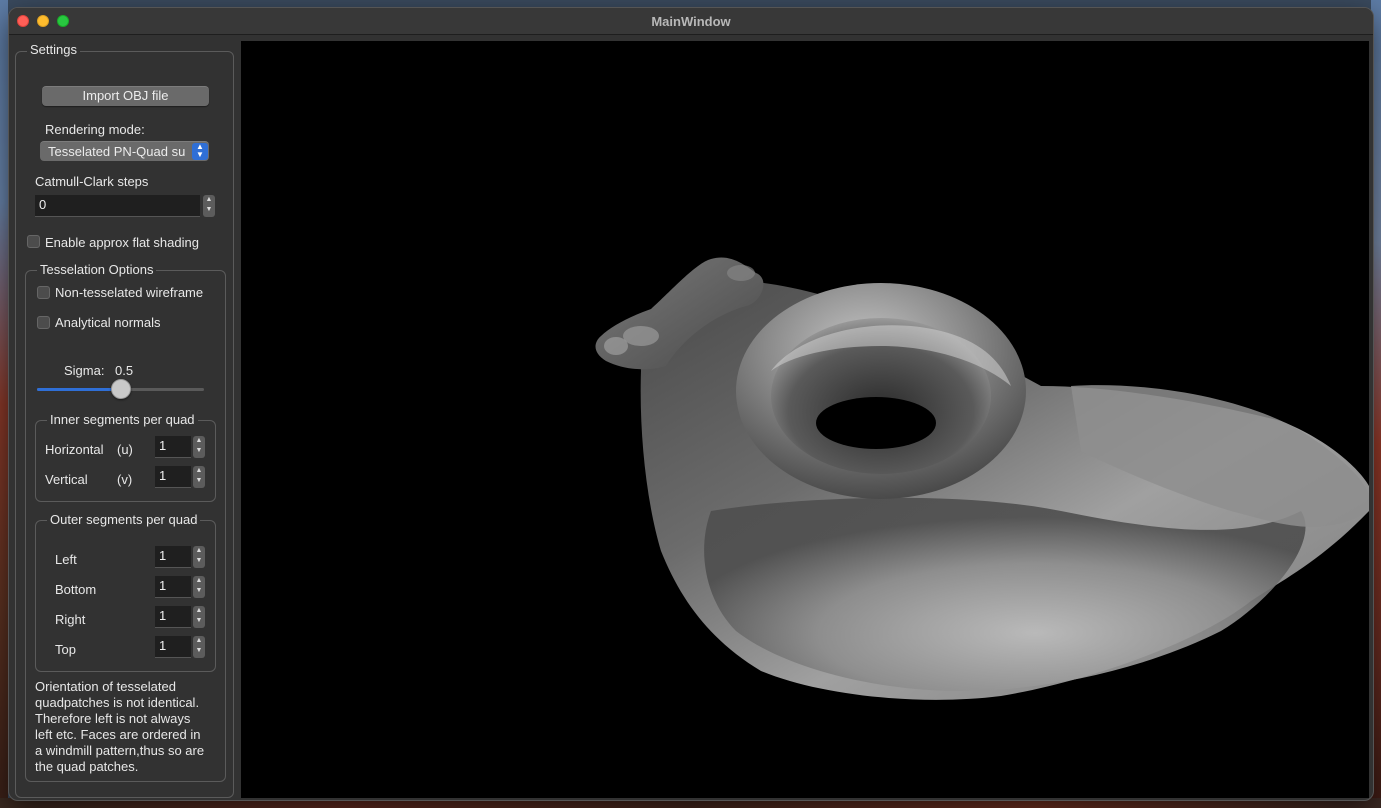  What do you see at coordinates (124, 370) in the screenshot?
I see `sigma-value: 0.5` at bounding box center [124, 370].